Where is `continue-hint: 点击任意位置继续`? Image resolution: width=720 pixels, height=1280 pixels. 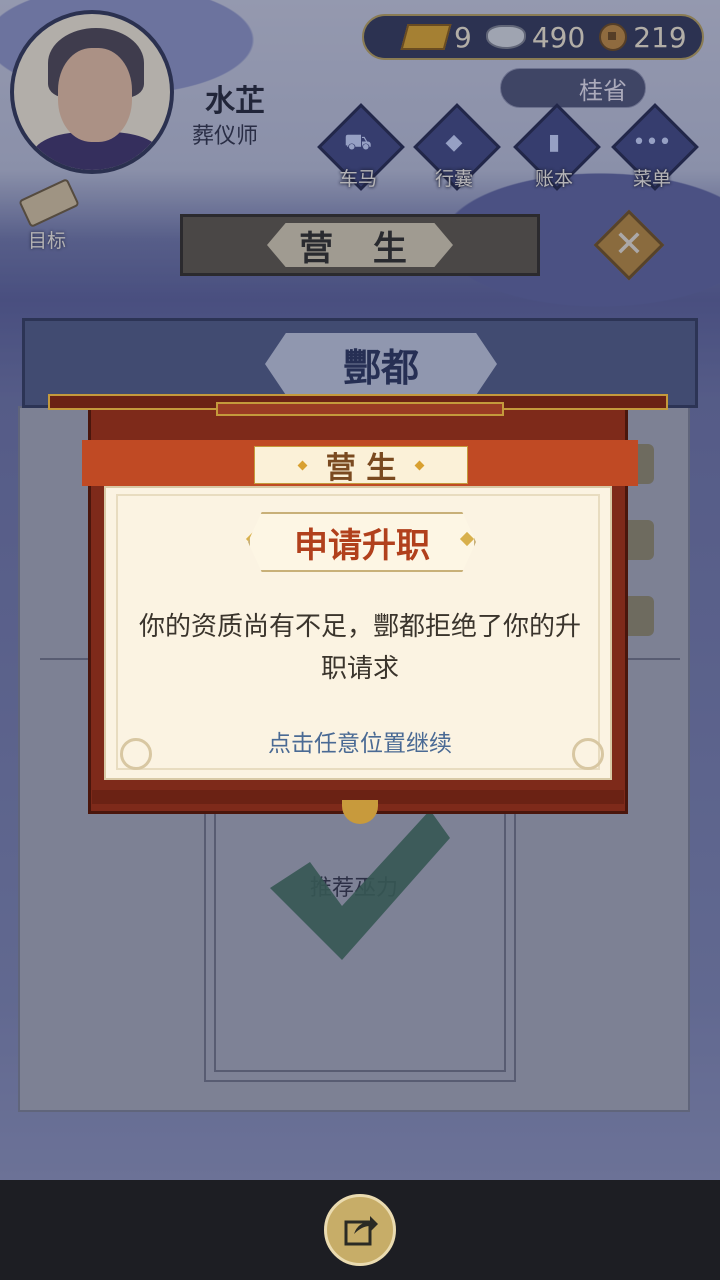
continue-hint: 点击任意位置继续 is located at coordinates (360, 741).